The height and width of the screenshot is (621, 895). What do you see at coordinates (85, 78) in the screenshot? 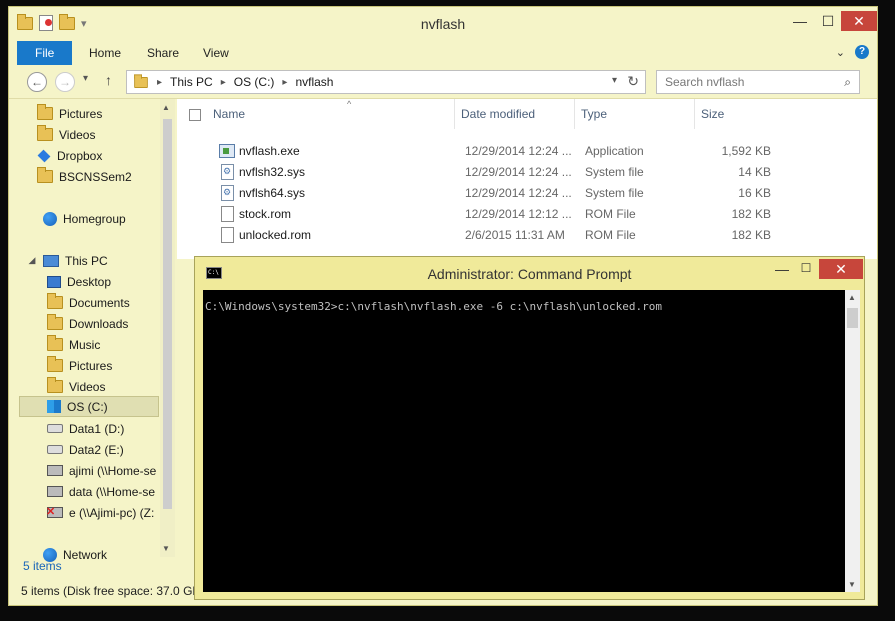
I see `recent-locations-dropdown-icon: ▾` at bounding box center [85, 78].